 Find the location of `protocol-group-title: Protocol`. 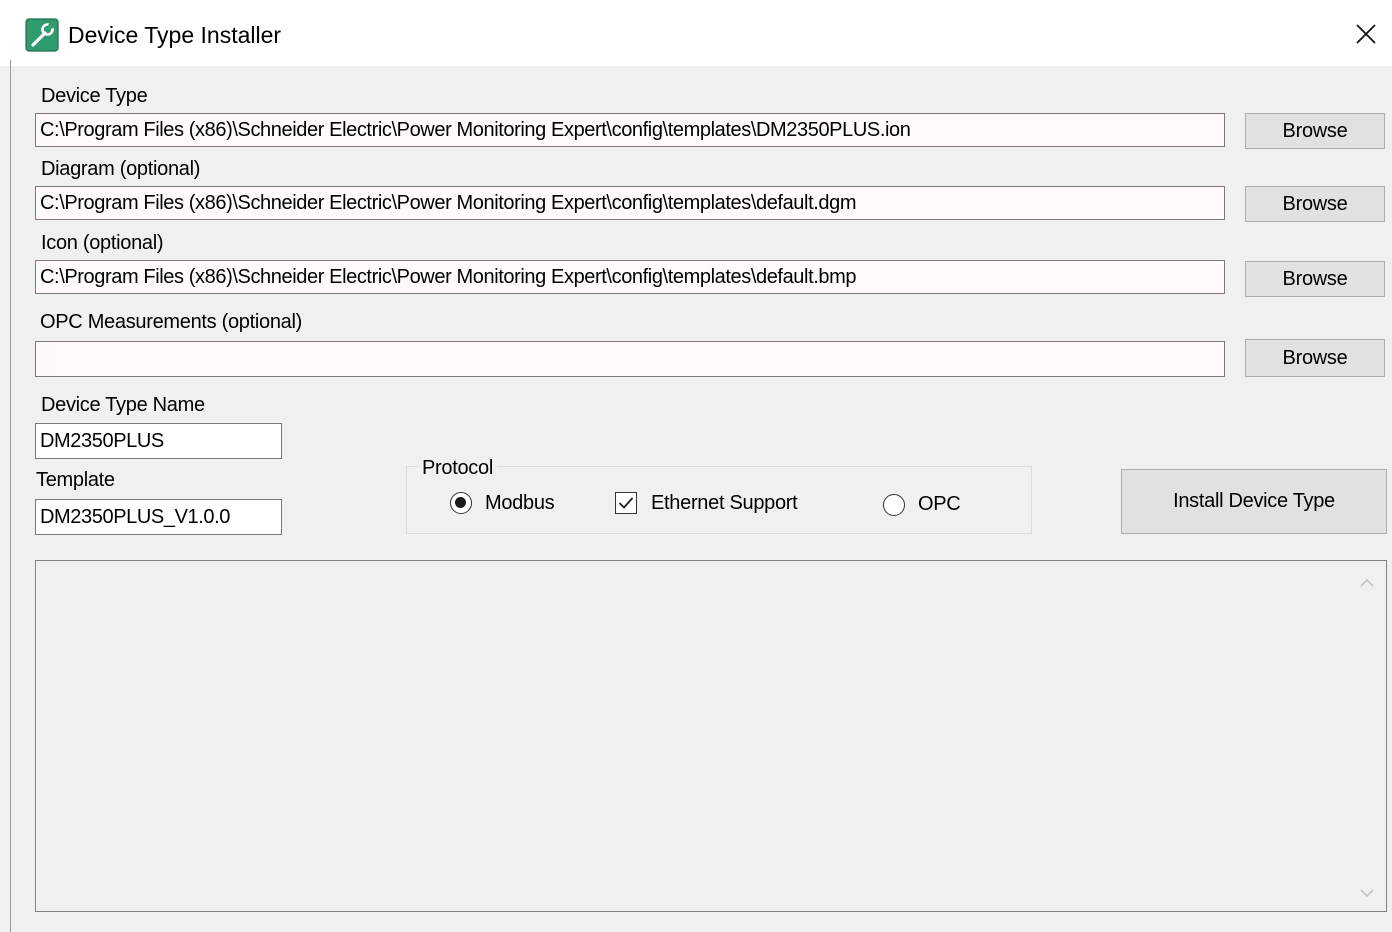

protocol-group-title: Protocol is located at coordinates (457, 468).